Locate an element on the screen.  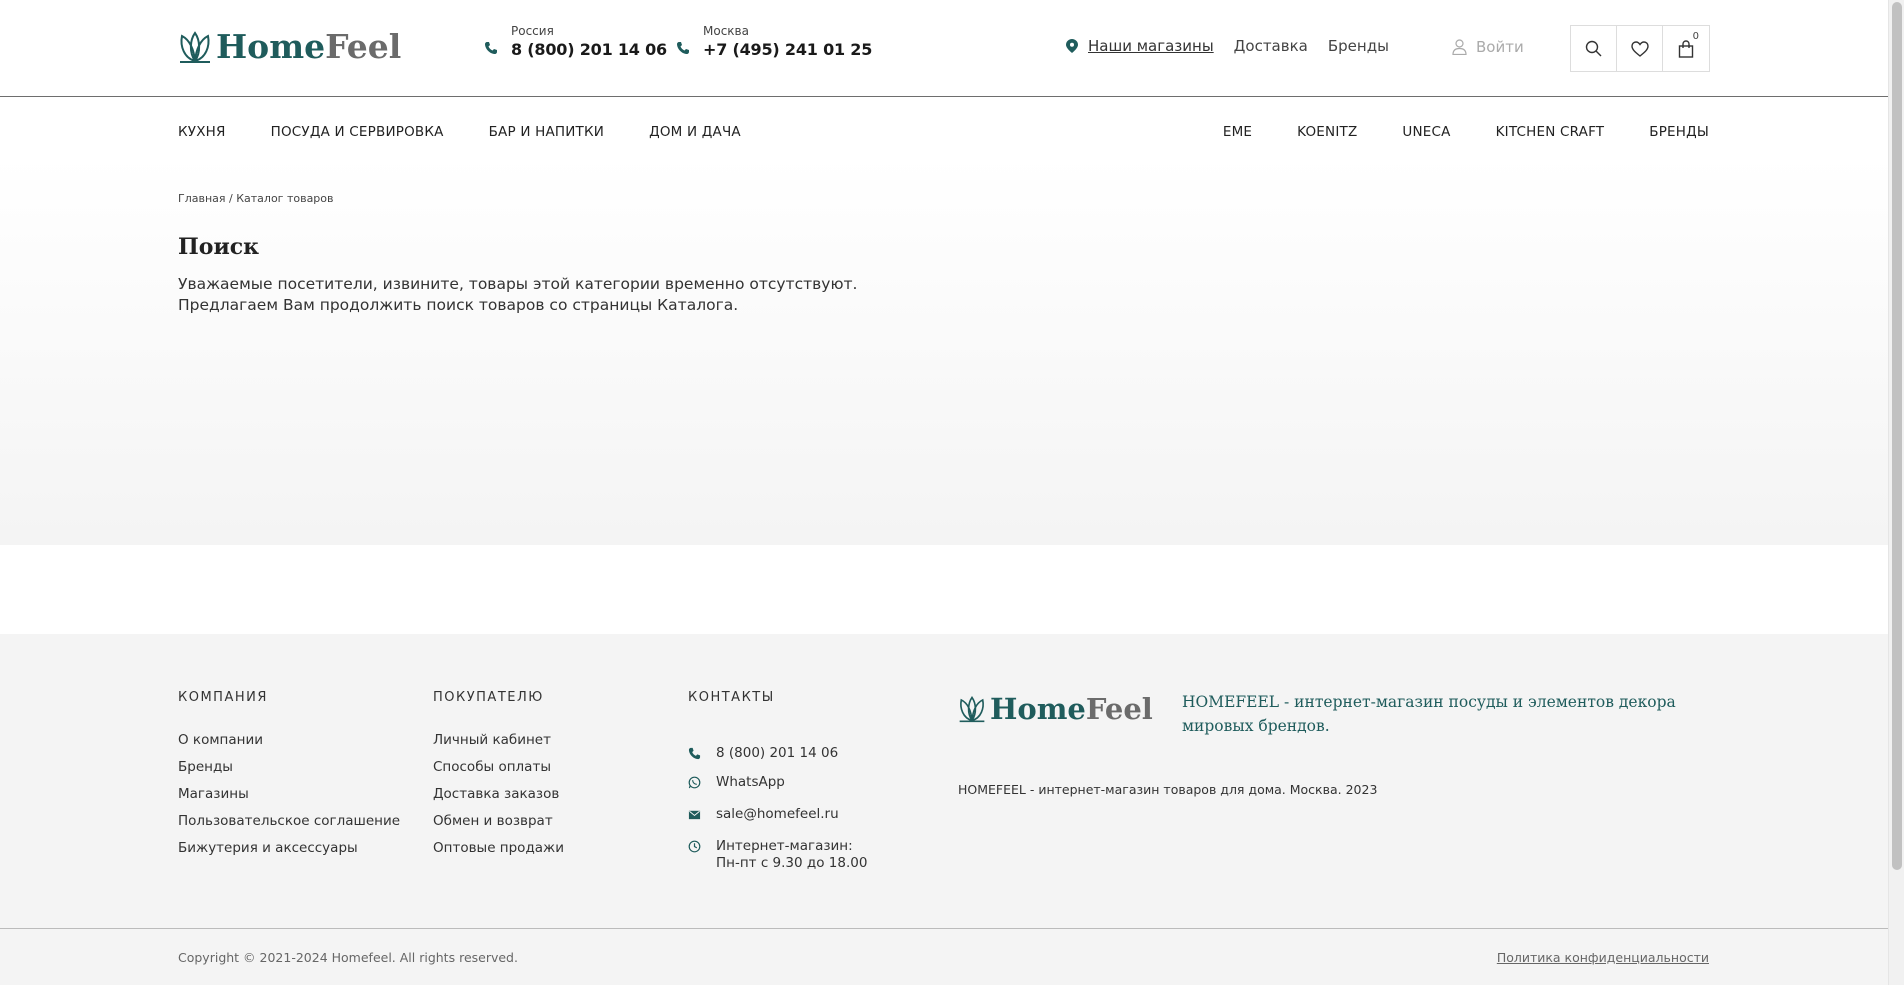
cart-count: 0 is located at coordinates (1695, 36).